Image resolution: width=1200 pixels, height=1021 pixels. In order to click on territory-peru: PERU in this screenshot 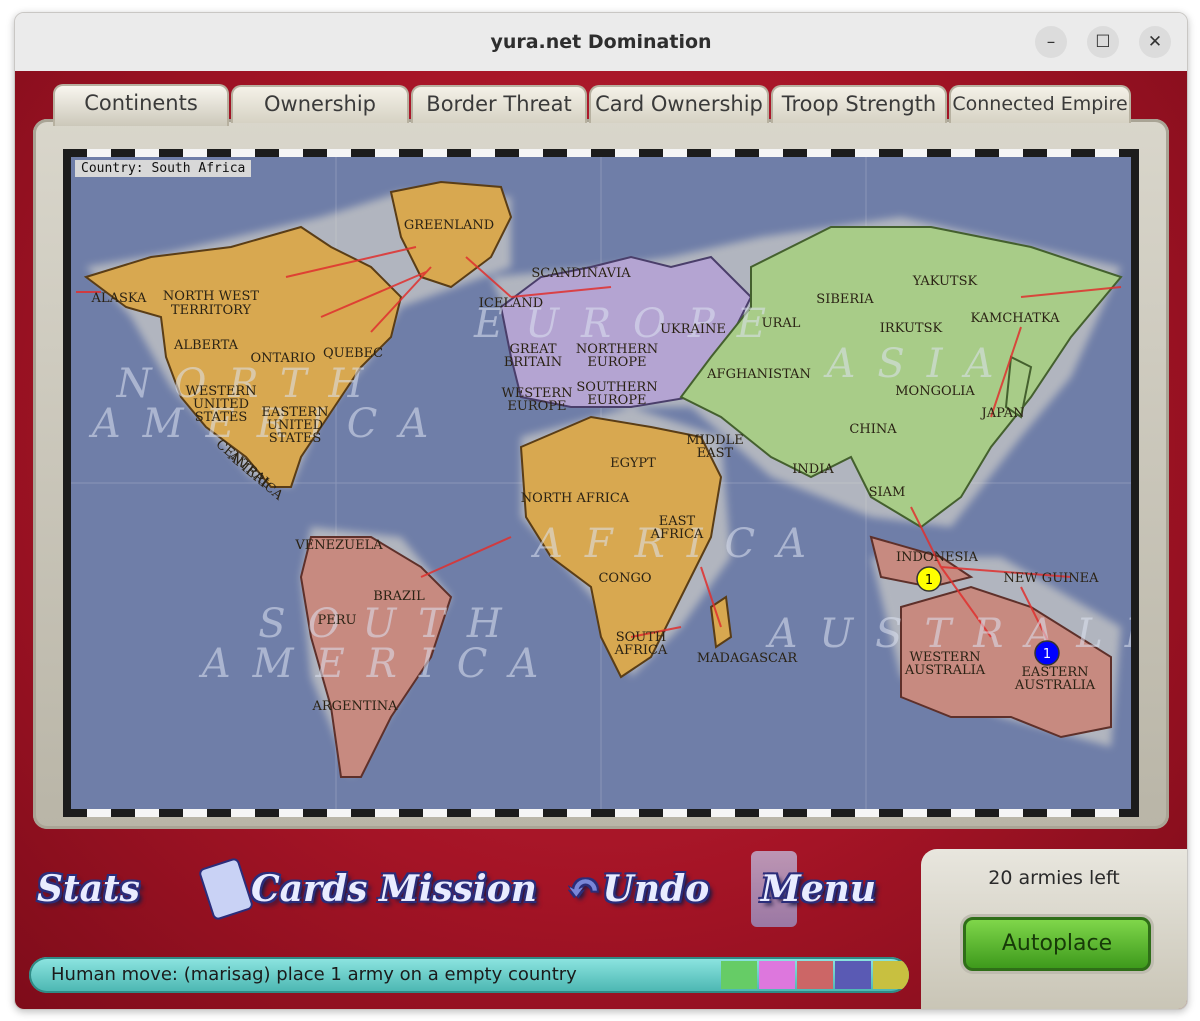, I will do `click(337, 620)`.